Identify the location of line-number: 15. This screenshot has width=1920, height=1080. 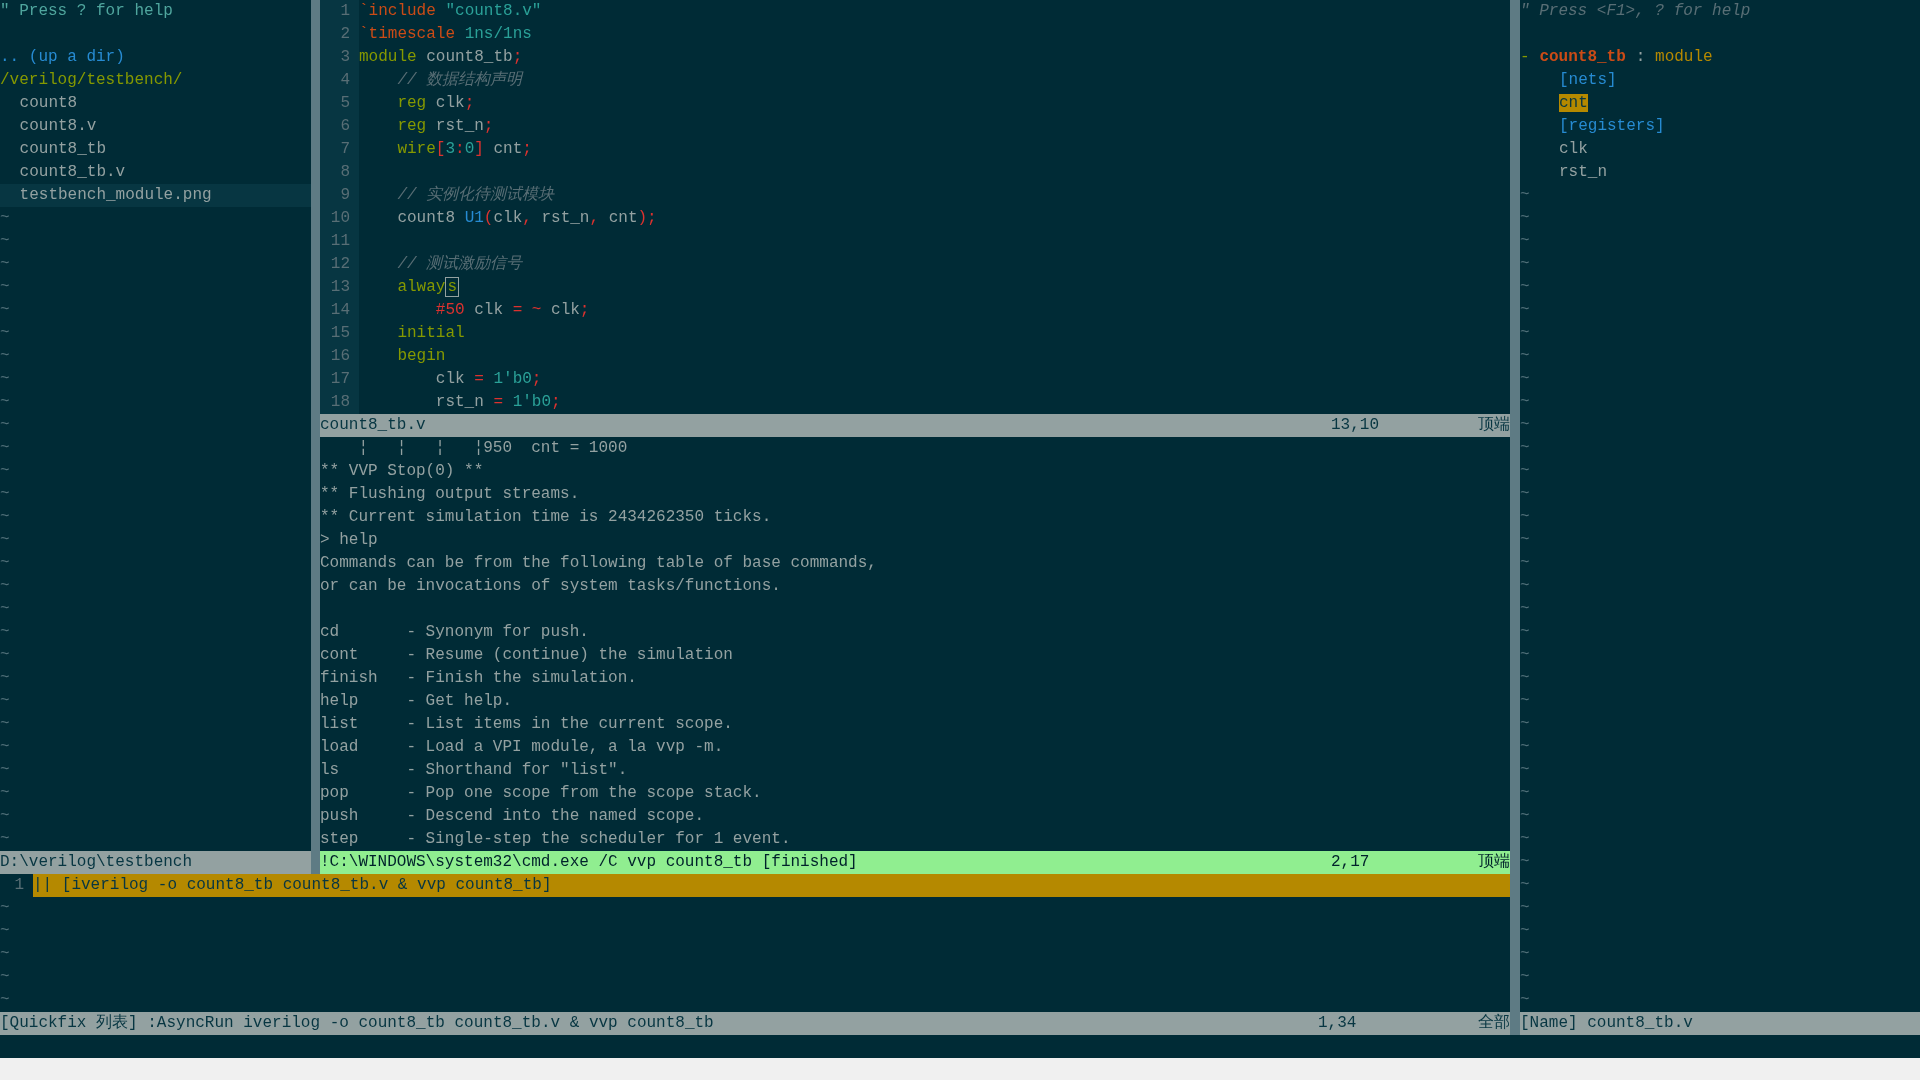
(339, 333).